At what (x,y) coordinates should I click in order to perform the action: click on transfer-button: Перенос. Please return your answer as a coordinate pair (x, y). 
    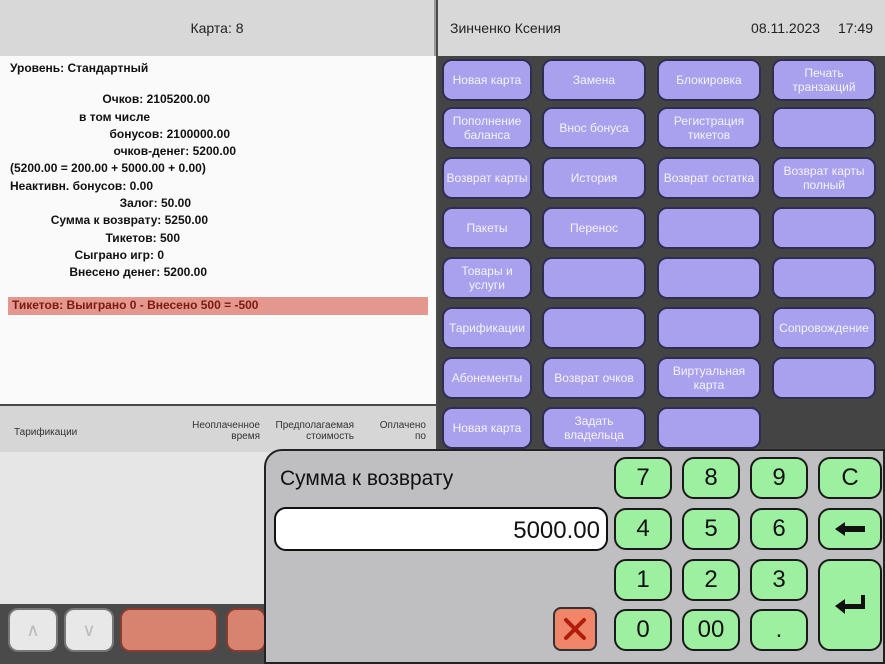
    Looking at the image, I should click on (594, 228).